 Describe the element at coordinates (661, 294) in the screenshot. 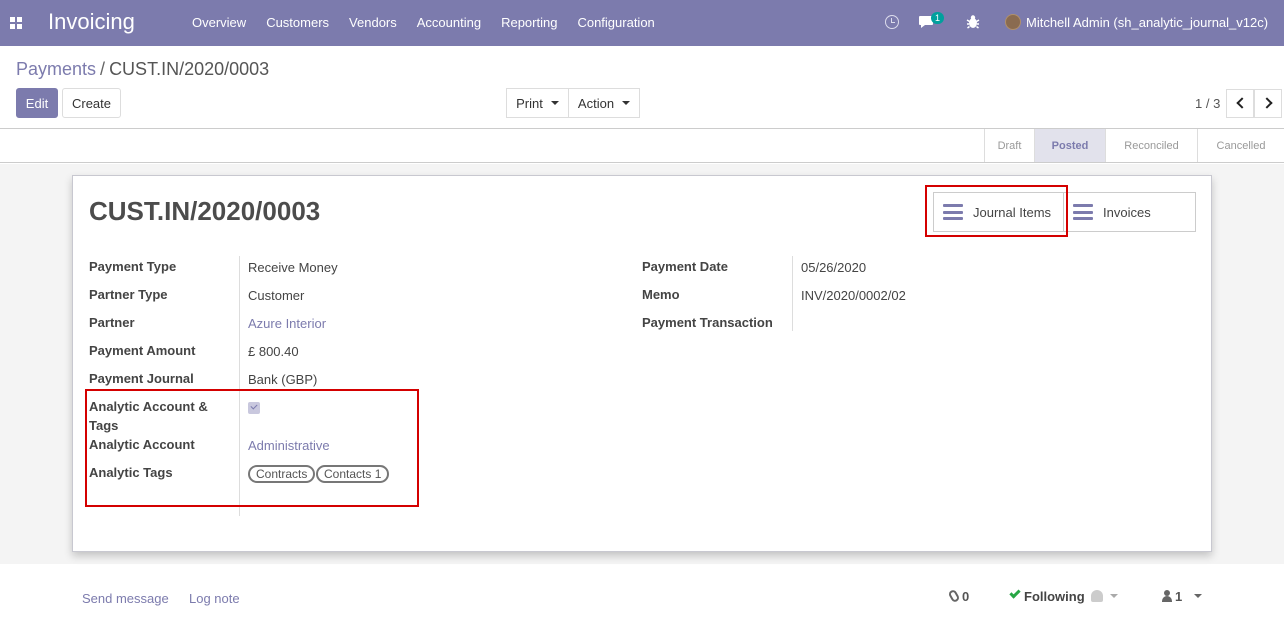

I see `label-memo: Memo` at that location.